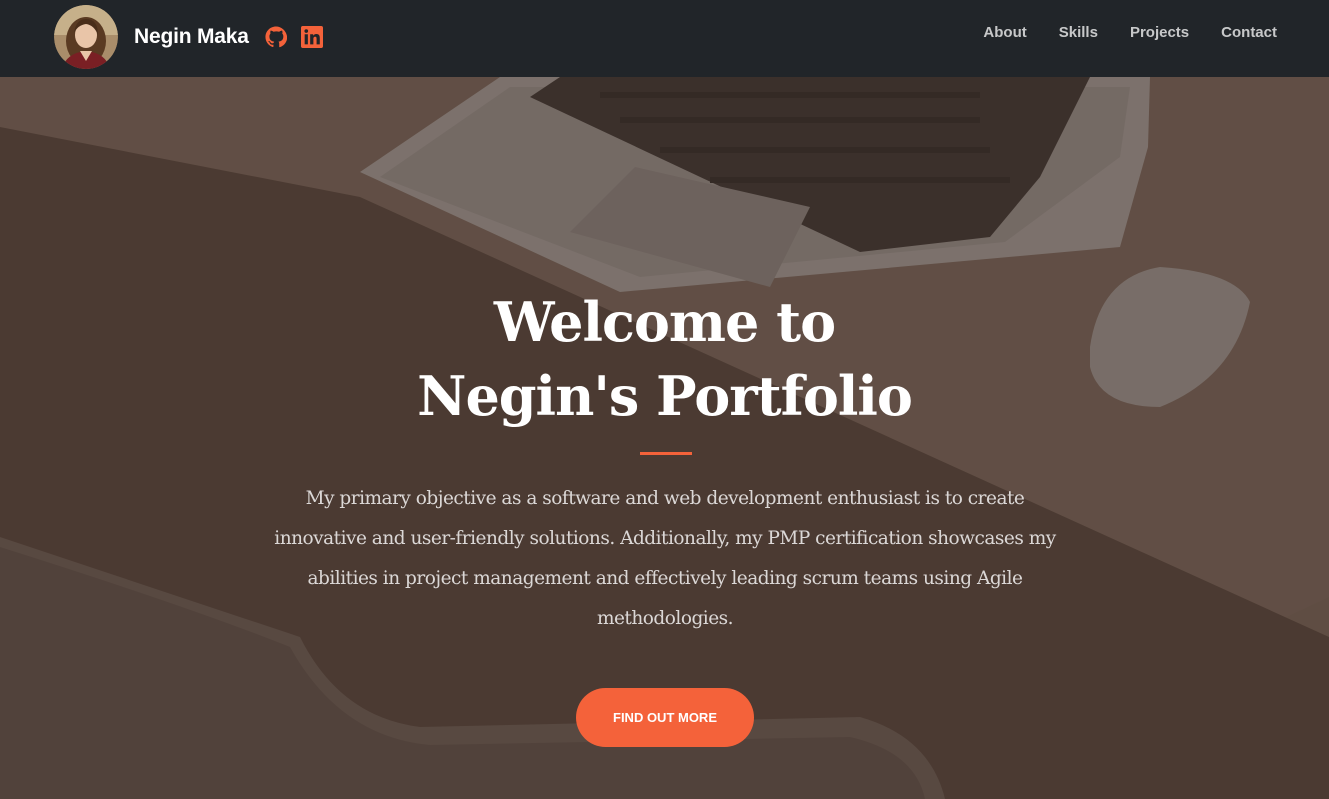 This screenshot has width=1329, height=799. What do you see at coordinates (86, 37) in the screenshot?
I see `avatar` at bounding box center [86, 37].